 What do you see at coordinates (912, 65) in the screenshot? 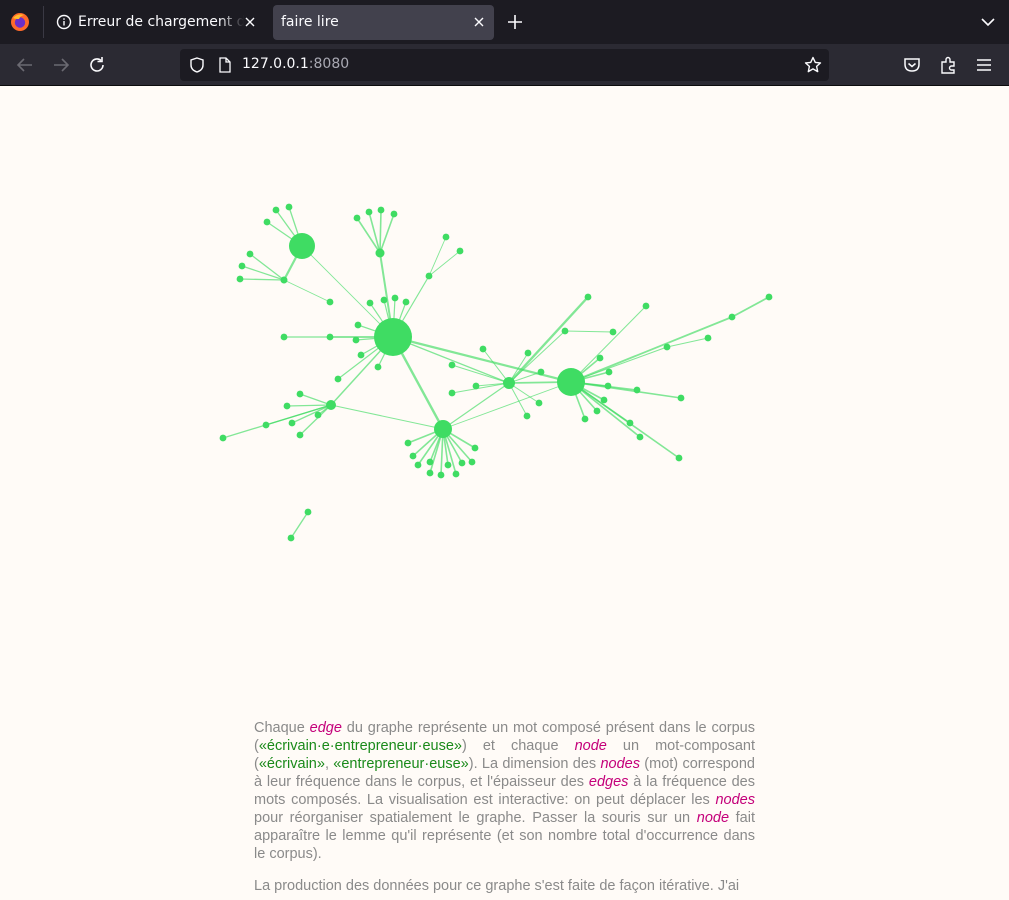
I see `pocket-icon` at bounding box center [912, 65].